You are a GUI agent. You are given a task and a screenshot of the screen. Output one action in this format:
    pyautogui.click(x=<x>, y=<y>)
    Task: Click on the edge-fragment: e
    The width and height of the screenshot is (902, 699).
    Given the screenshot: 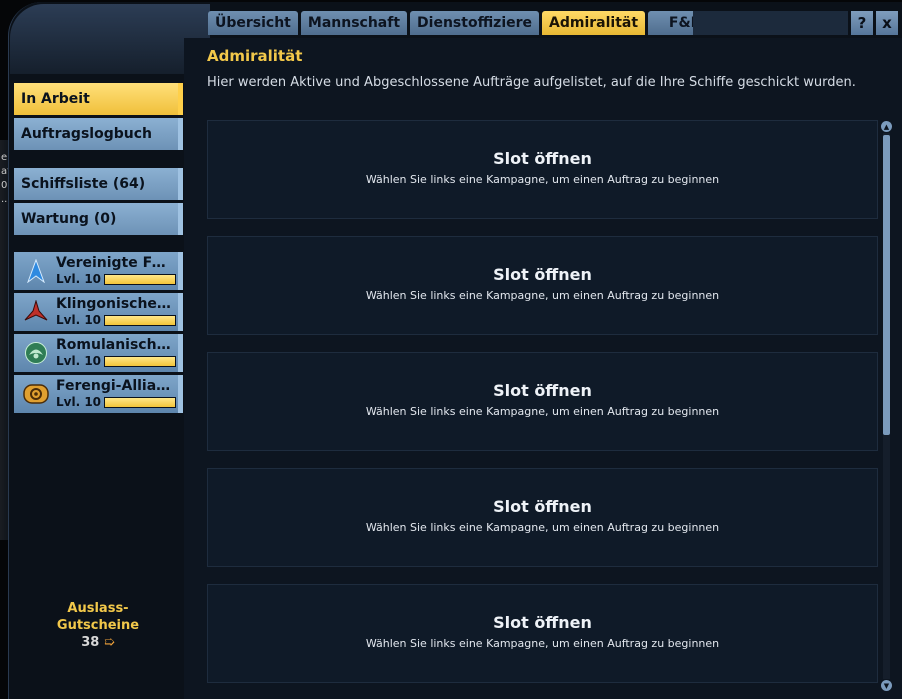 What is the action you would take?
    pyautogui.click(x=4, y=157)
    